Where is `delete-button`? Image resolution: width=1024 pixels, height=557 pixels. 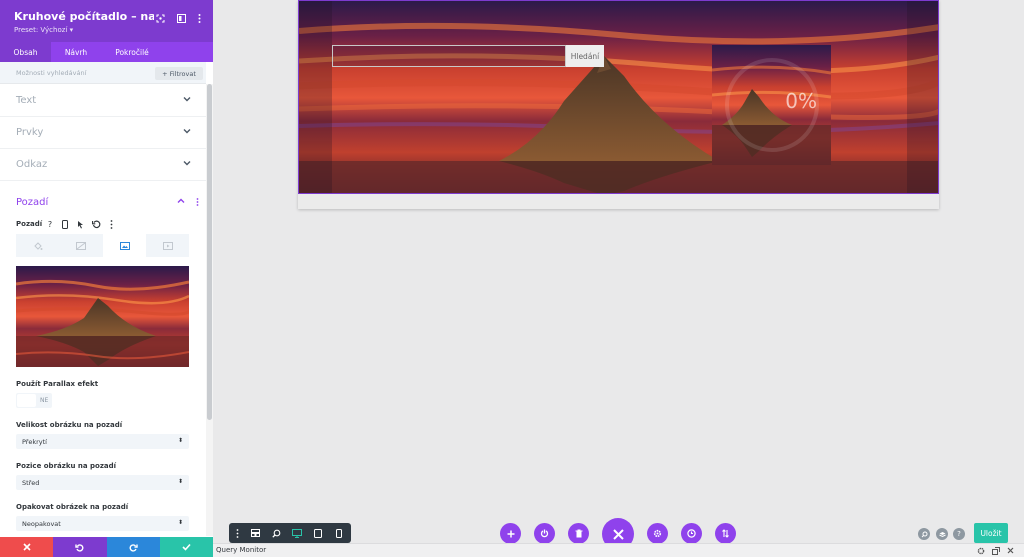 delete-button is located at coordinates (578, 533).